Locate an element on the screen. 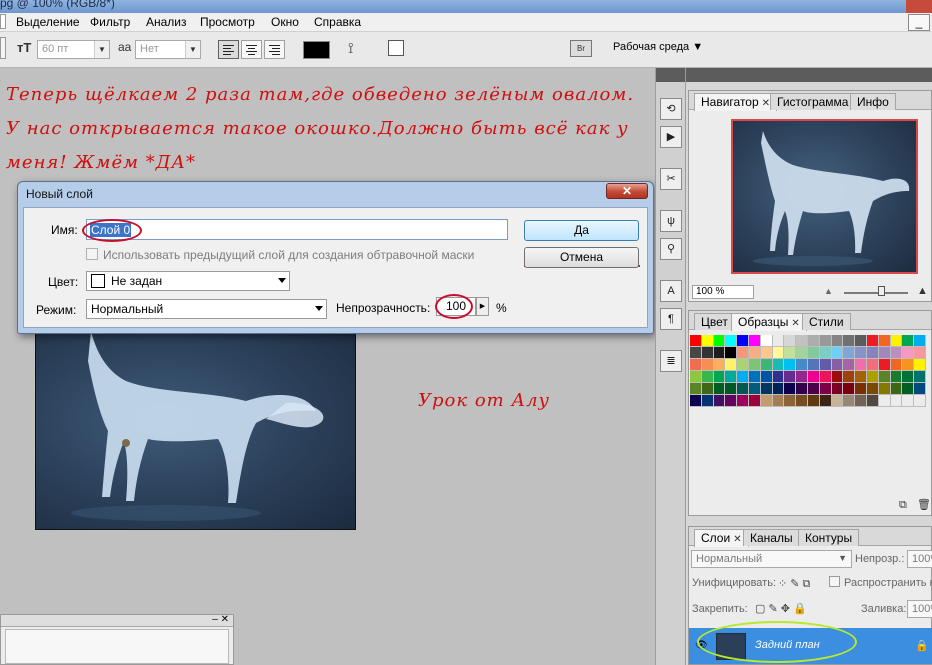 The width and height of the screenshot is (932, 665). propagate-checkbox is located at coordinates (834, 581).